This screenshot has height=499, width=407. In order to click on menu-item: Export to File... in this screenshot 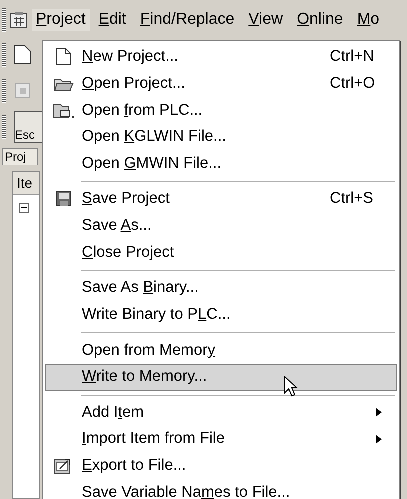, I will do `click(221, 466)`.